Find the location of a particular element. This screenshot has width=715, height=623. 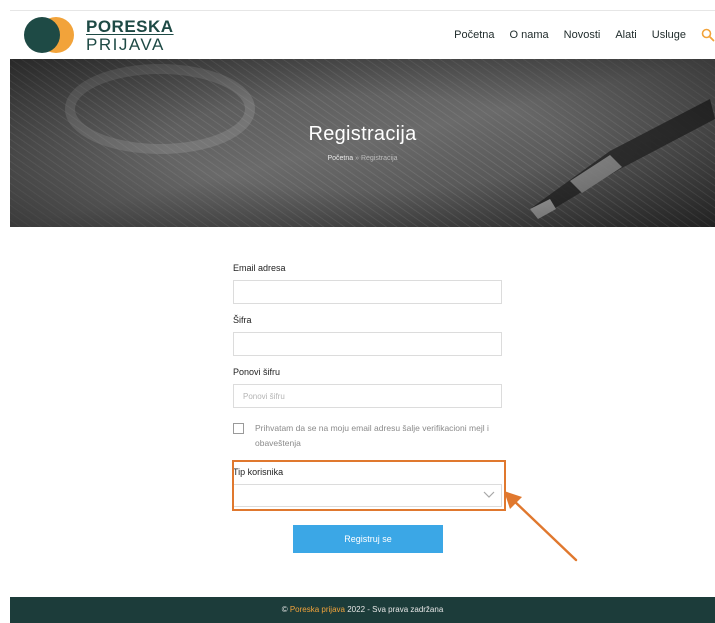

annotation-highlight-box is located at coordinates (369, 485).